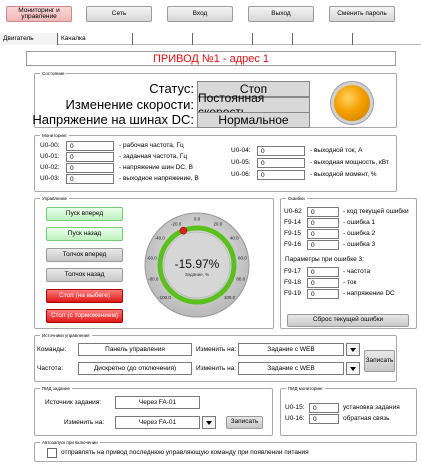 The image size is (421, 466). What do you see at coordinates (156, 167) in the screenshot?
I see `monitor-desc: - напряжение шин DC, В` at bounding box center [156, 167].